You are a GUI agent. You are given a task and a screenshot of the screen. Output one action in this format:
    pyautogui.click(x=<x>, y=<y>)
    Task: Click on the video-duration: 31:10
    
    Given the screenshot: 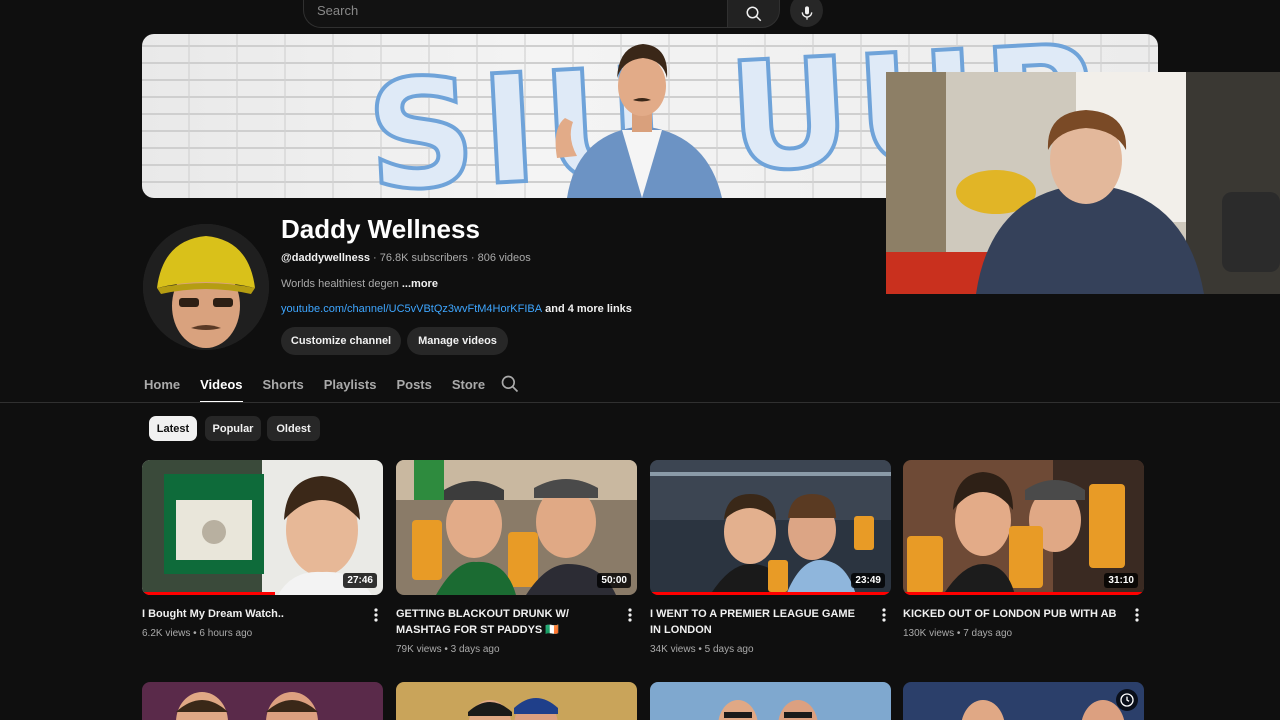 What is the action you would take?
    pyautogui.click(x=1121, y=580)
    